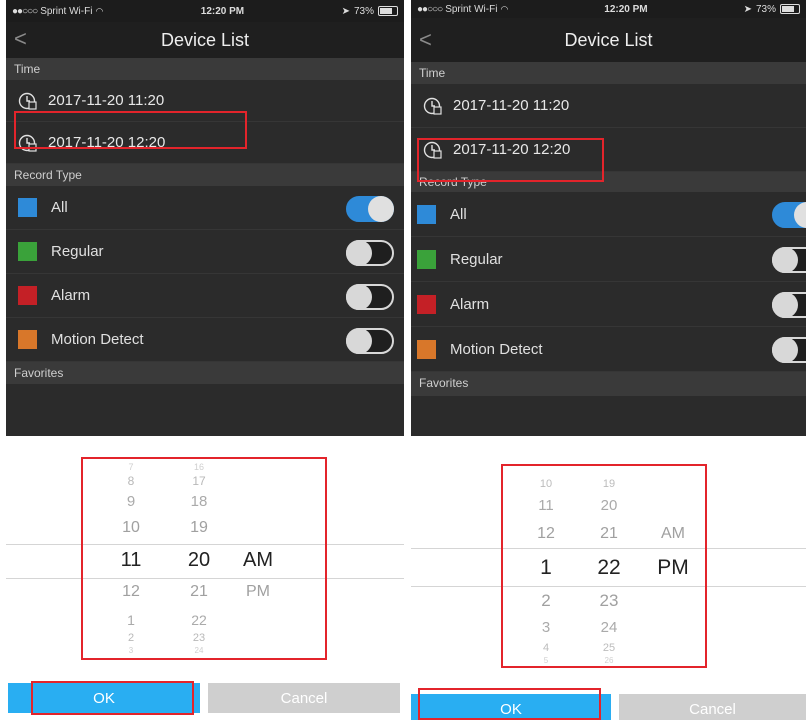 The height and width of the screenshot is (720, 806). I want to click on record-type-row-alarm: Alarm, so click(608, 304).